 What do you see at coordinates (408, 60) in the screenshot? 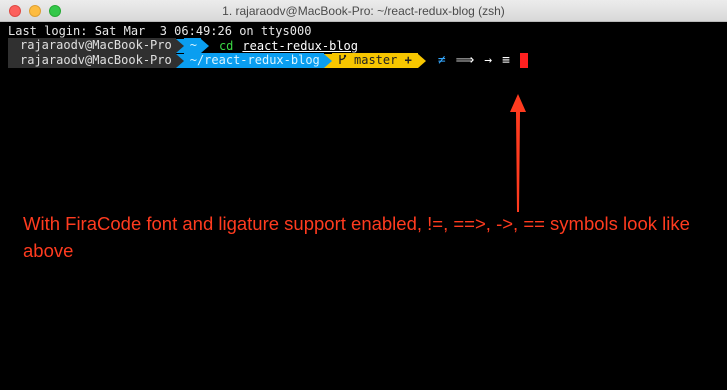
I see `git-dirty-indicator: +` at bounding box center [408, 60].